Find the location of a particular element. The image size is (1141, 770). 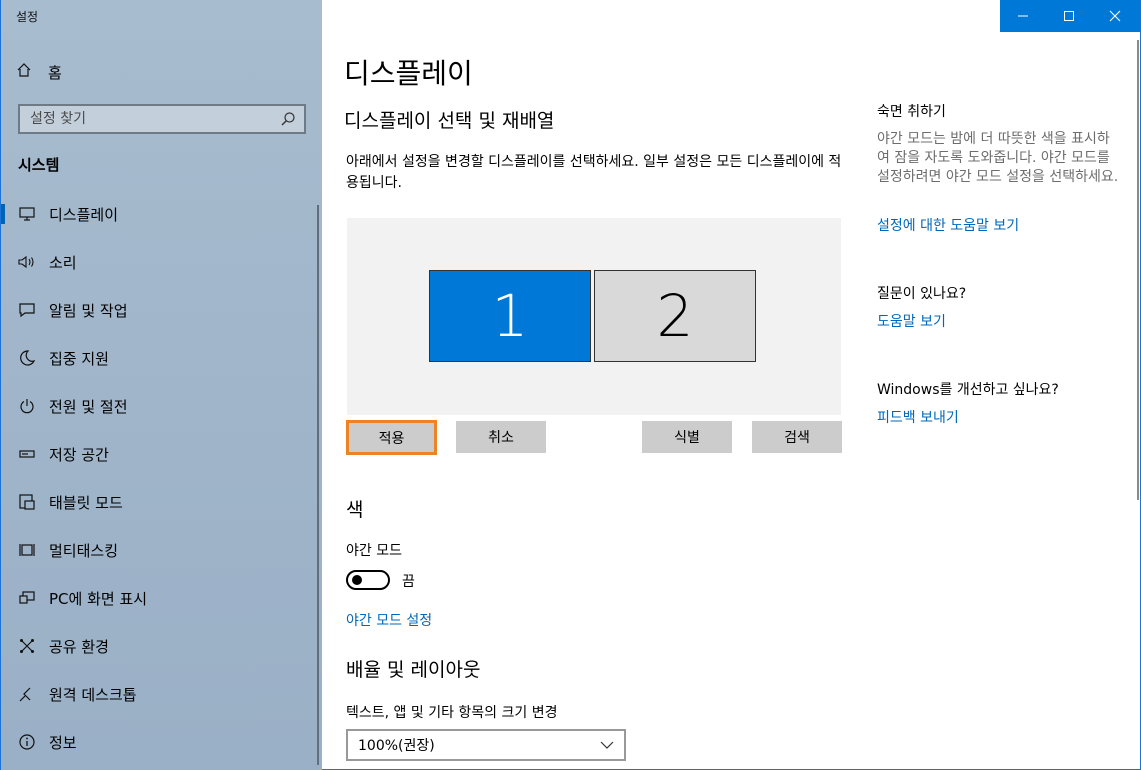

toggle-knob is located at coordinates (357, 580).